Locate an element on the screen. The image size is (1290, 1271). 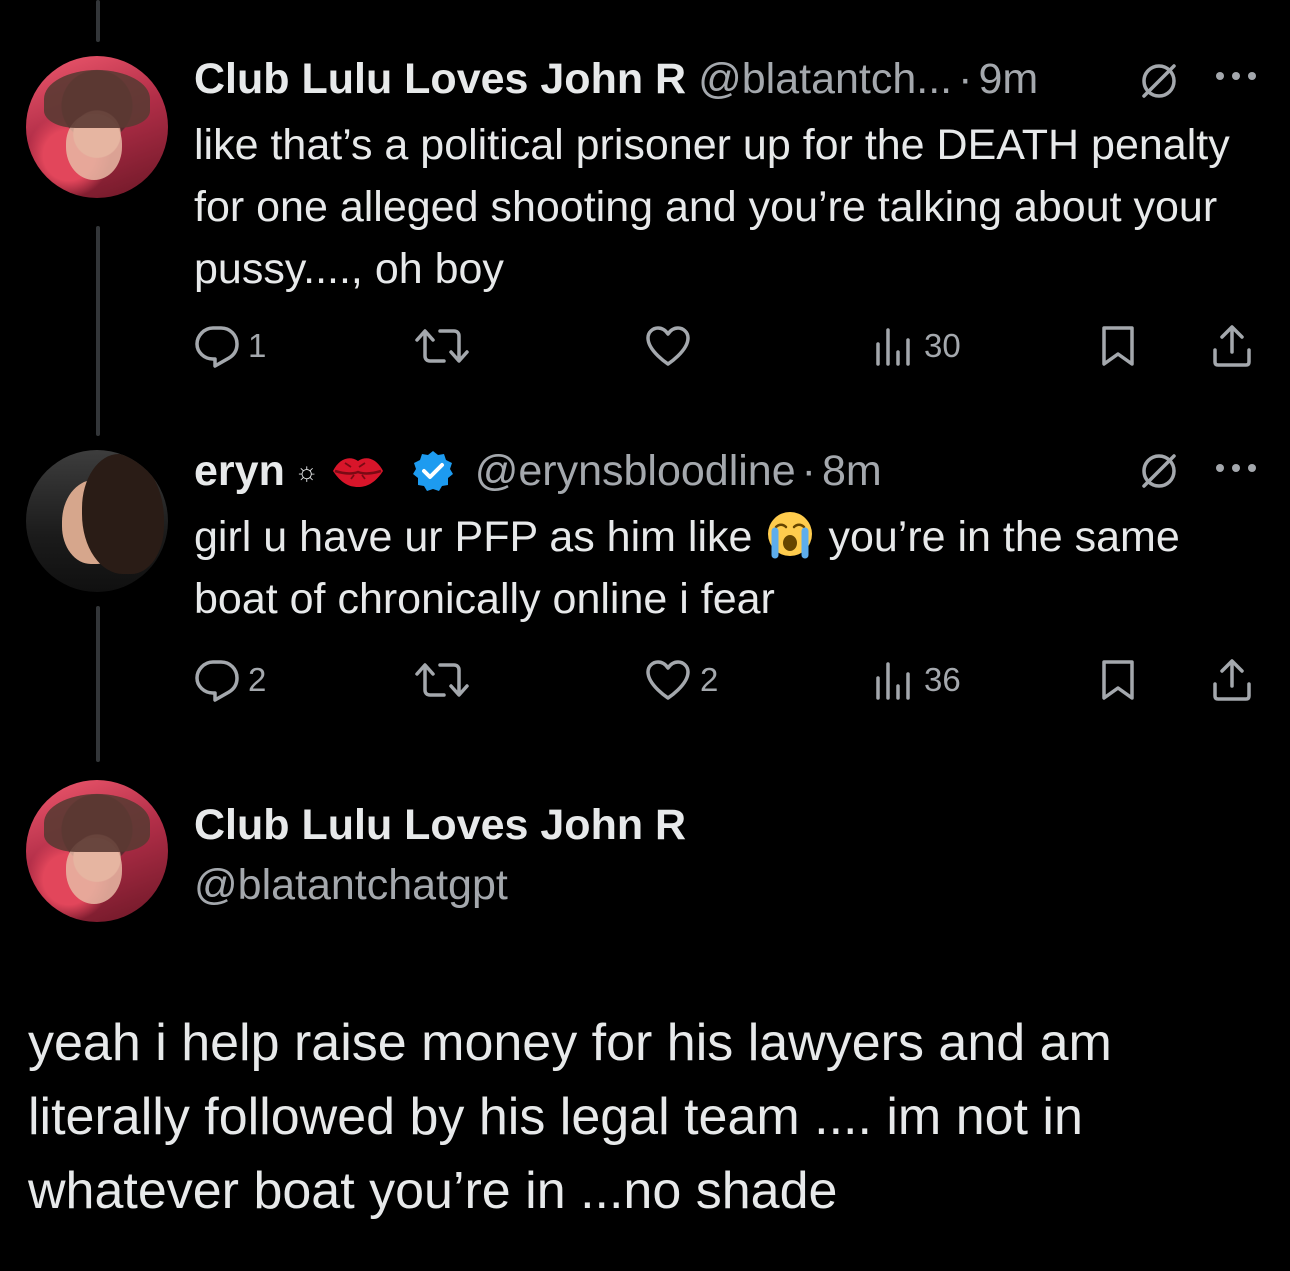
timestamp: 9m is located at coordinates (1008, 79).